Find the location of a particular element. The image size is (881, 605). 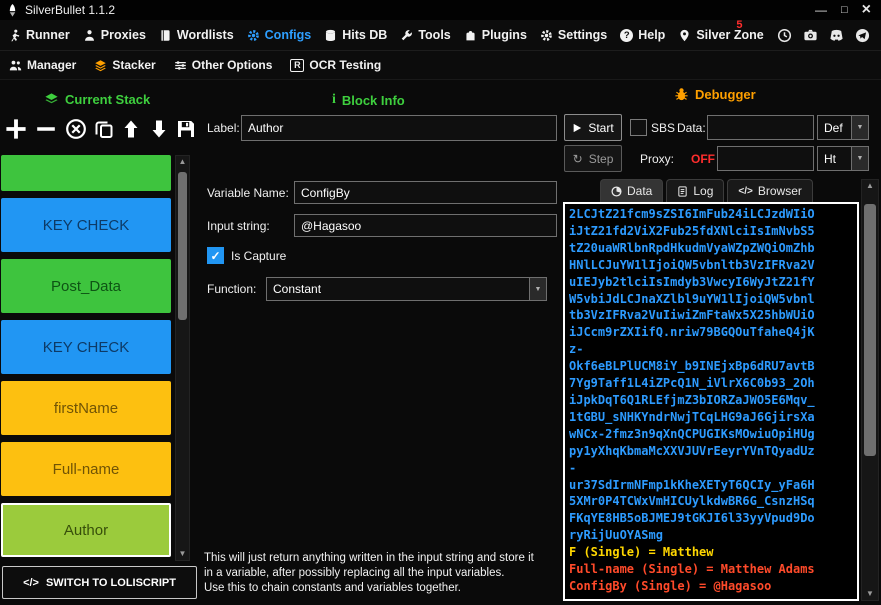

subnav-item-other-options: Other Options is located at coordinates (223, 65).